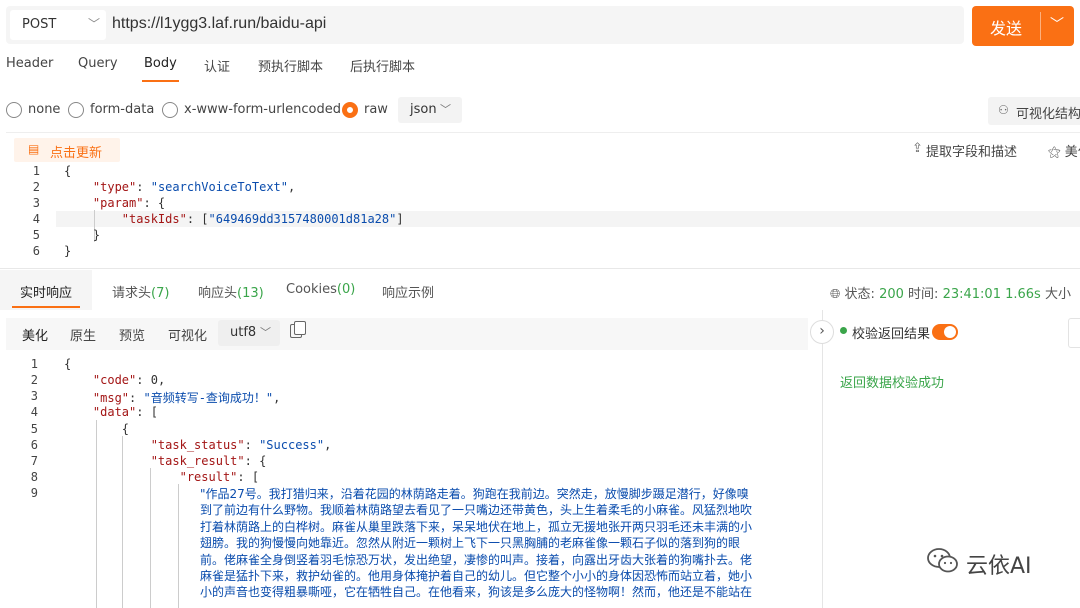 This screenshot has height=608, width=1080. What do you see at coordinates (217, 65) in the screenshot?
I see `tab-auth: 认证` at bounding box center [217, 65].